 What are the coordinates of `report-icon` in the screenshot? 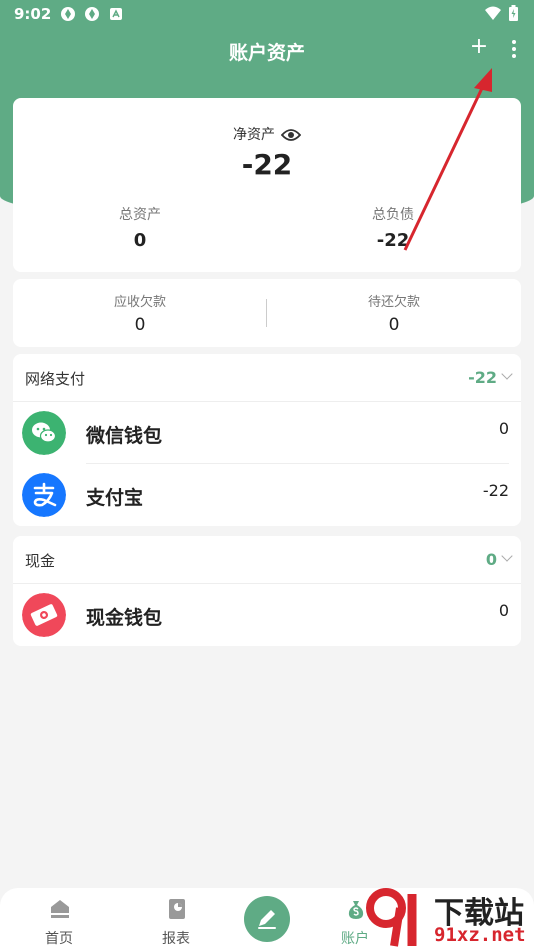 It's located at (177, 909).